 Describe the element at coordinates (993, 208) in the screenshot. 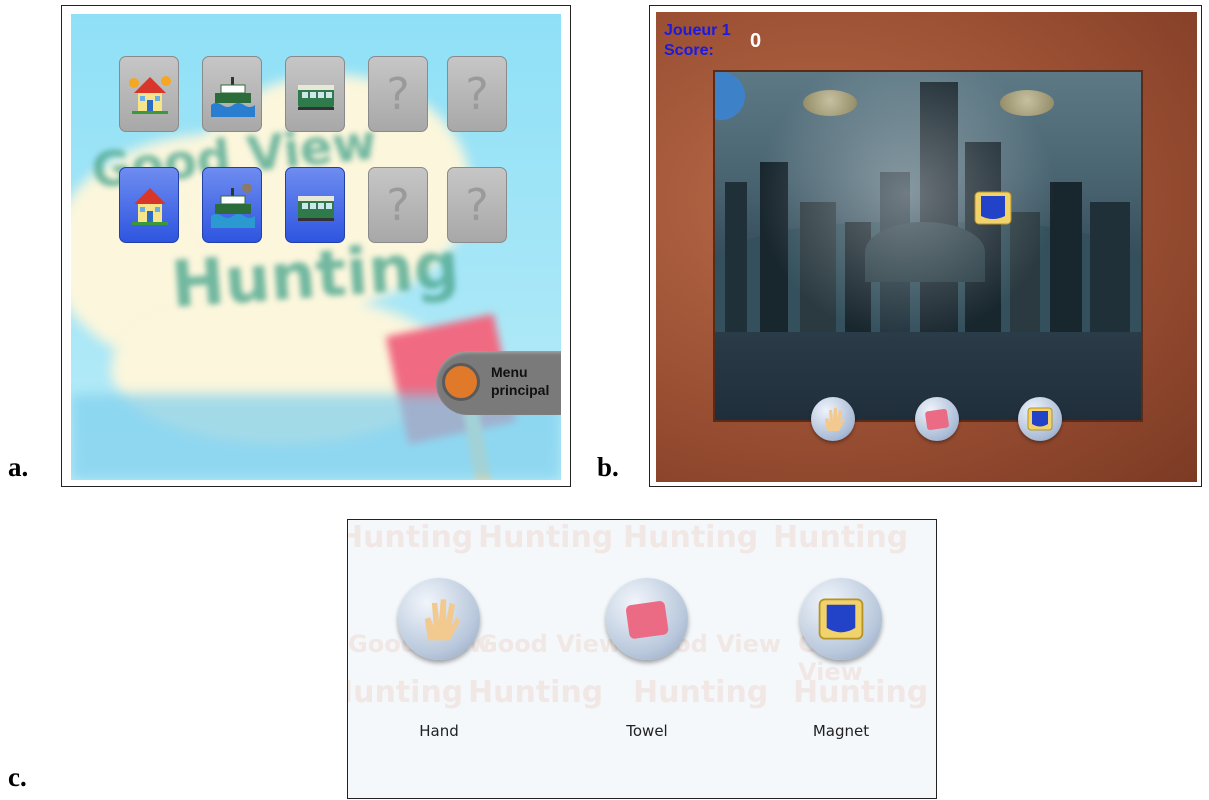

I see `magnet-cursor-icon` at that location.